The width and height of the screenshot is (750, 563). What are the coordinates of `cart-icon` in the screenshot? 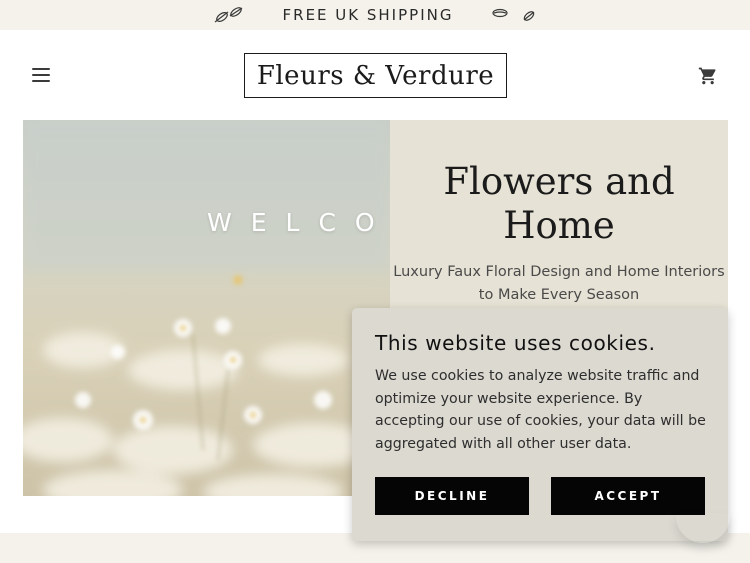 It's located at (708, 76).